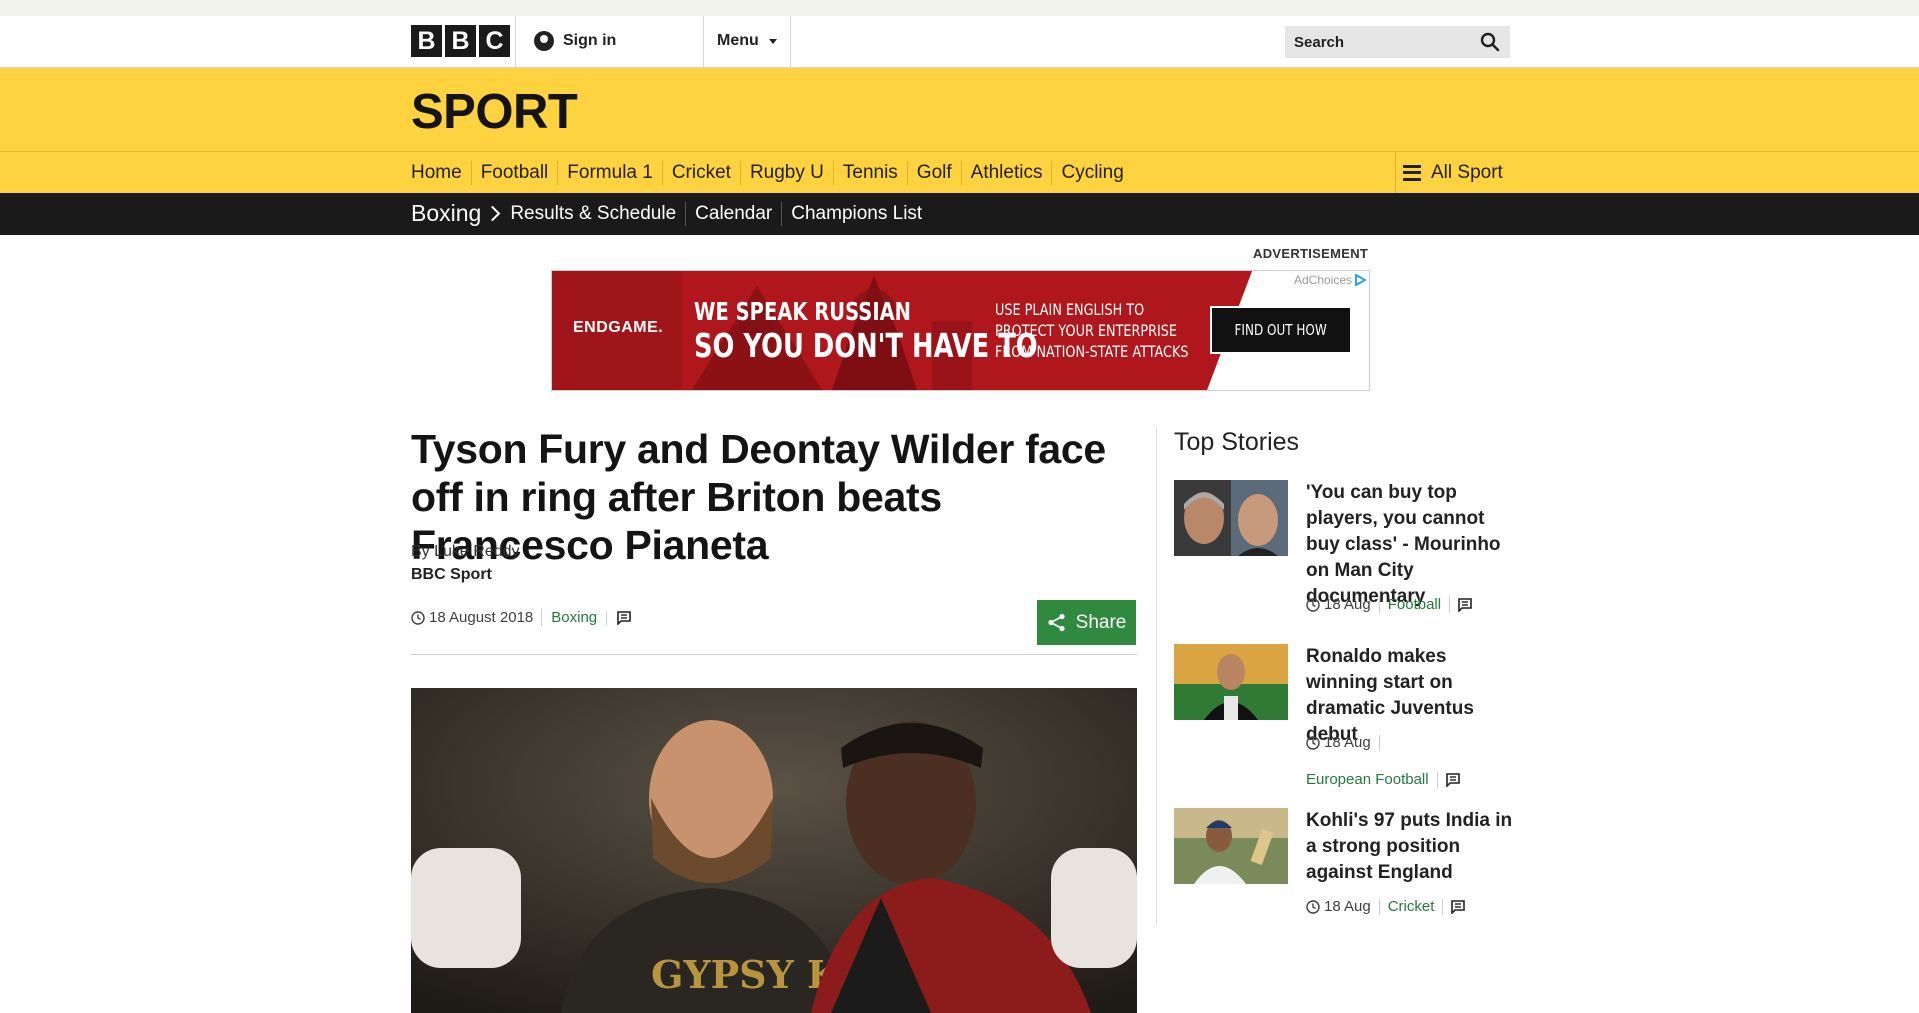  I want to click on nav-item-golf: Golf, so click(933, 173).